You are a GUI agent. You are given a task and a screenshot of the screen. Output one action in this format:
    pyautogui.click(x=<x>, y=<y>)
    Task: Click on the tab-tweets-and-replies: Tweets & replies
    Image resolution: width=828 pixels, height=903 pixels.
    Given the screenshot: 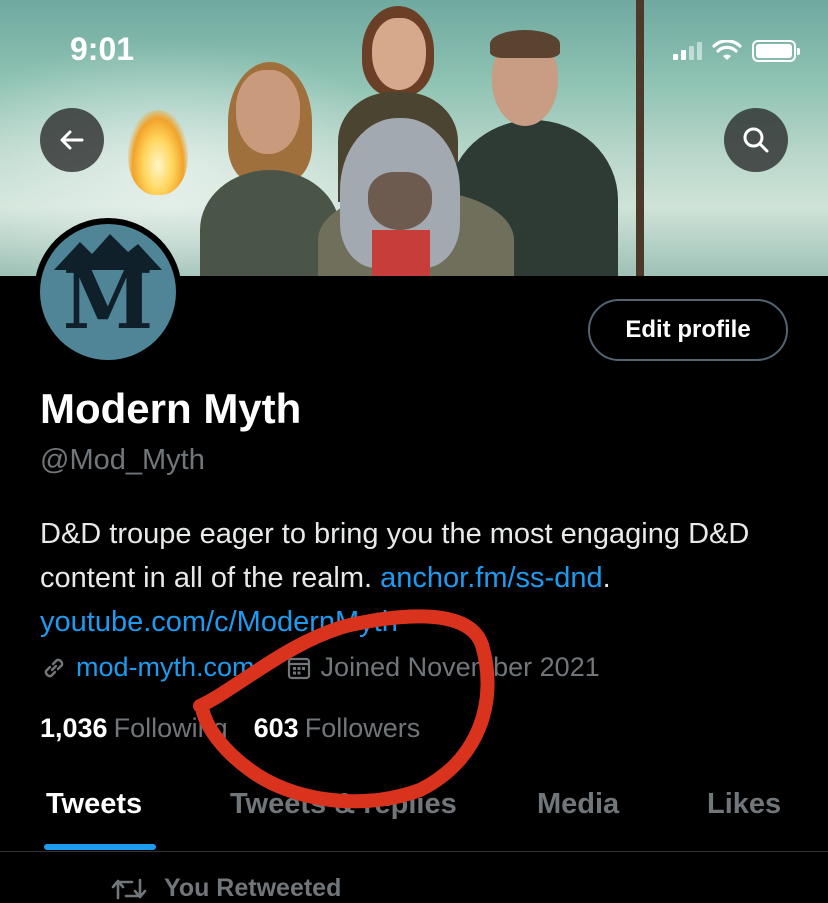 What is the action you would take?
    pyautogui.click(x=343, y=804)
    